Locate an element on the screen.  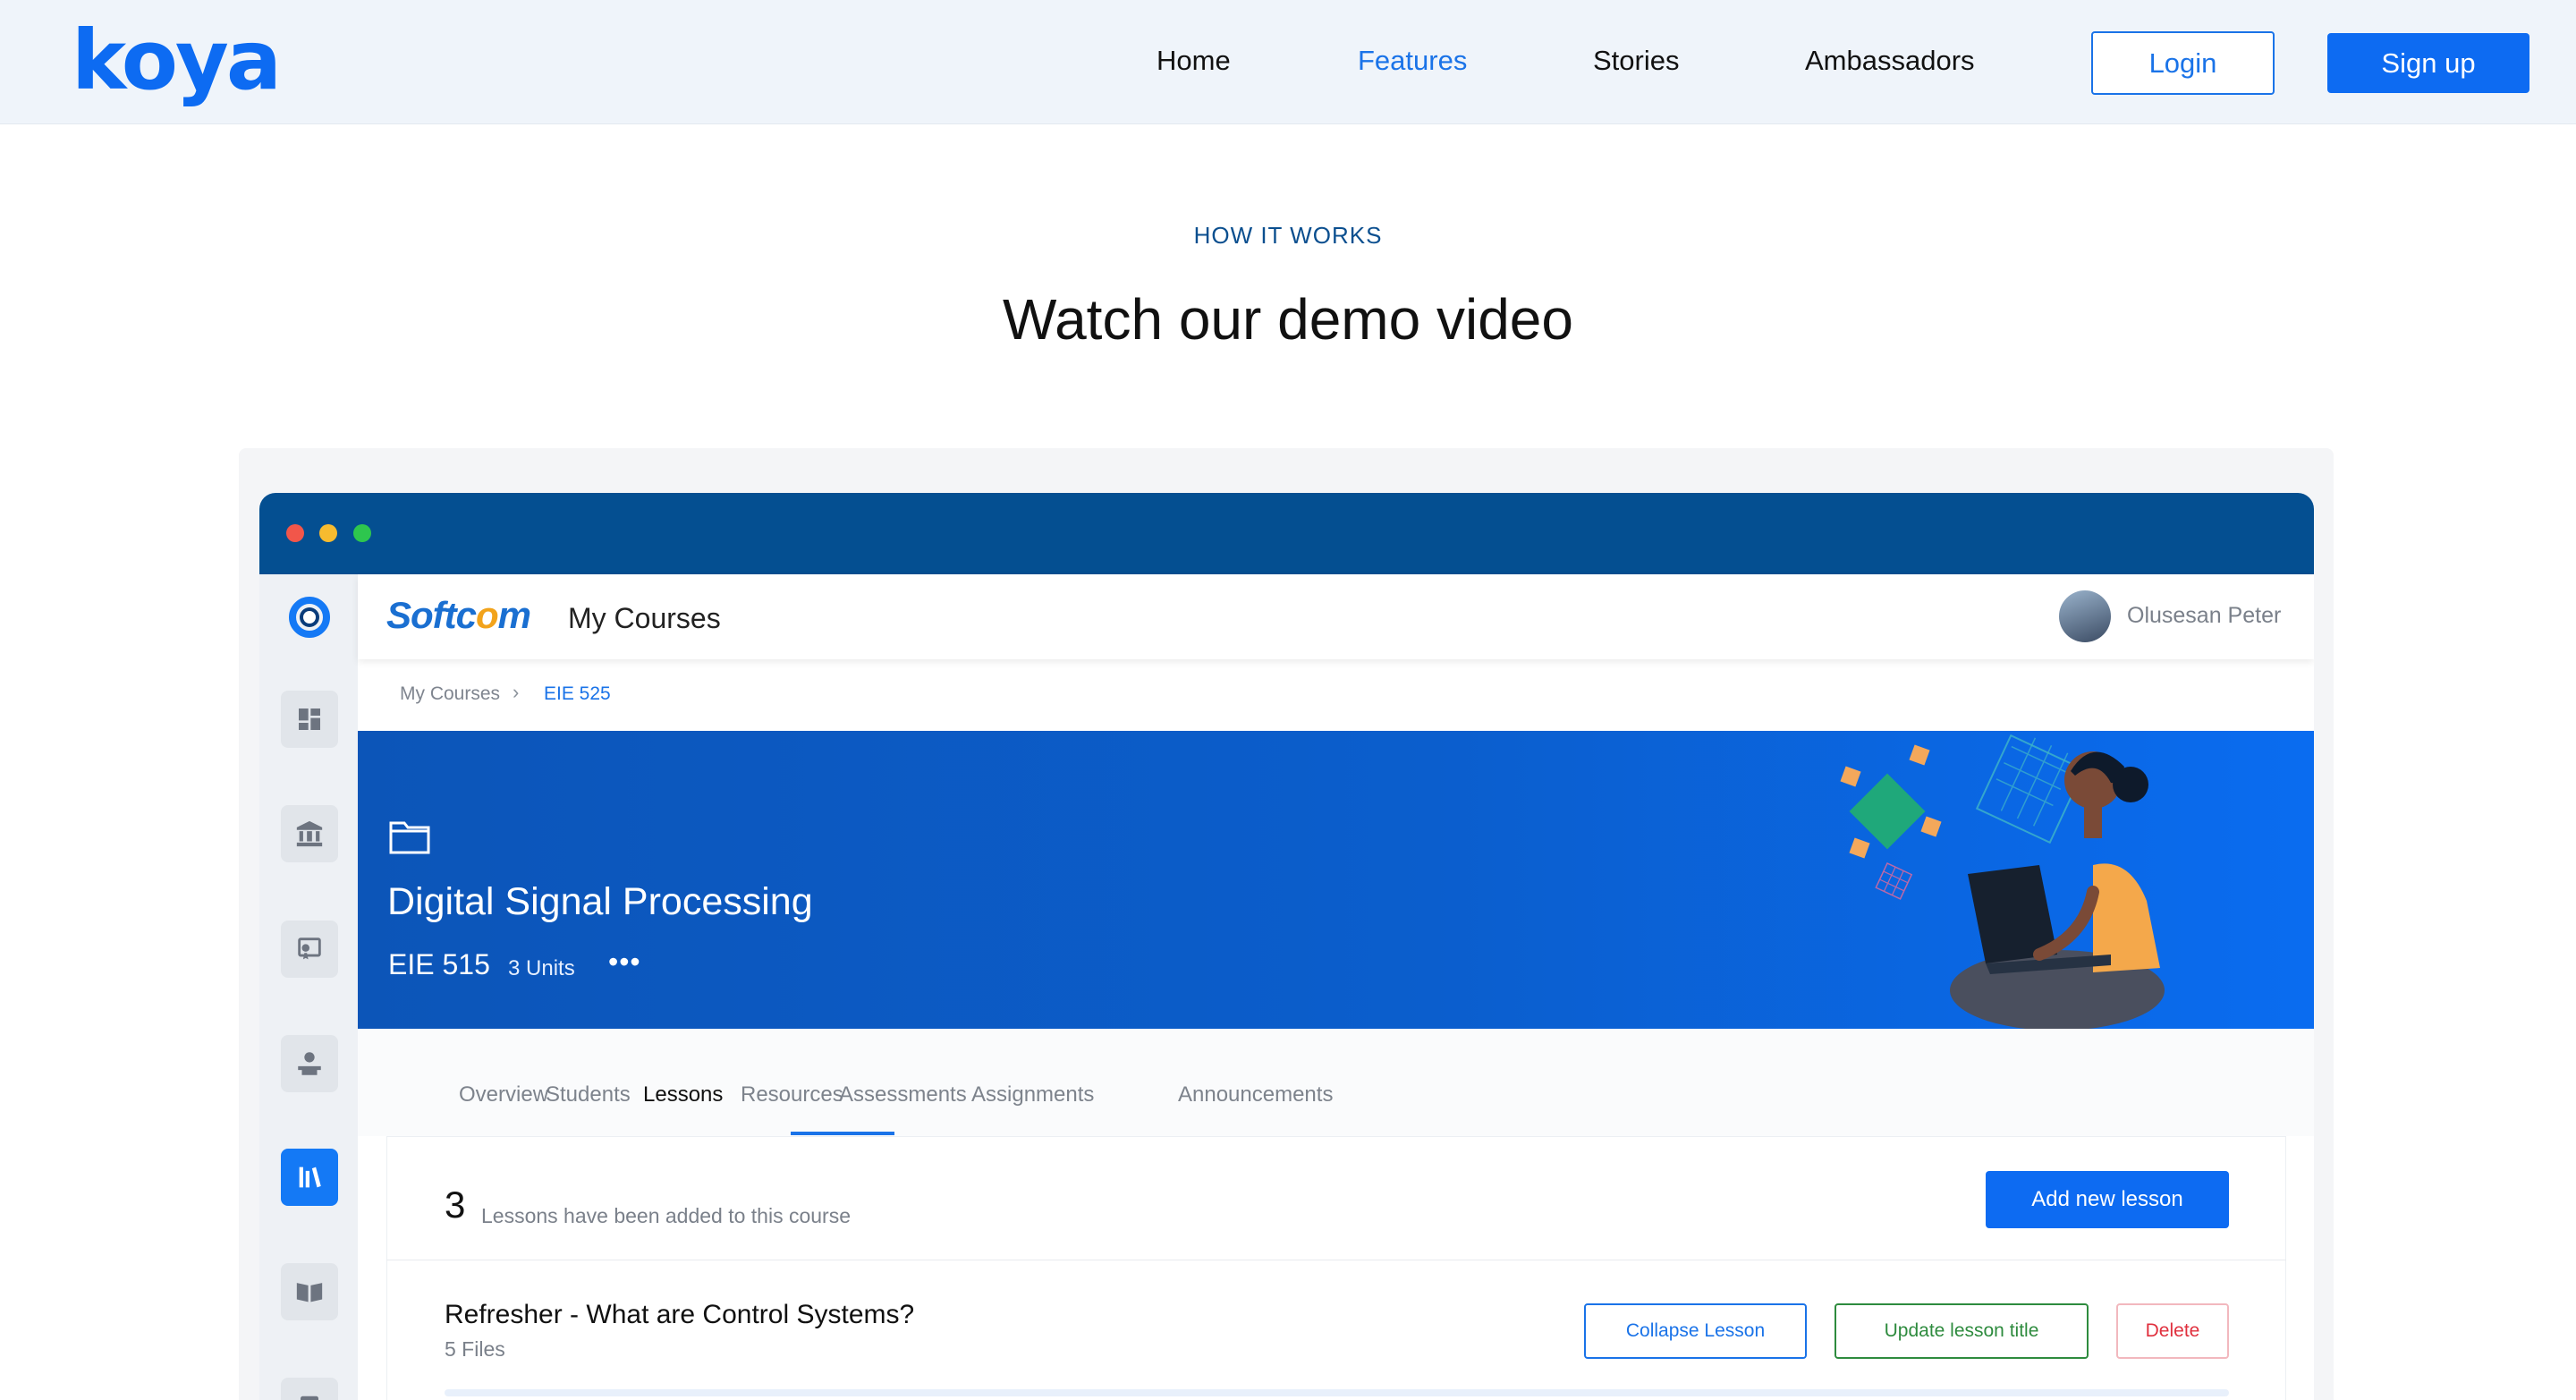
library-icon is located at coordinates (309, 1177).